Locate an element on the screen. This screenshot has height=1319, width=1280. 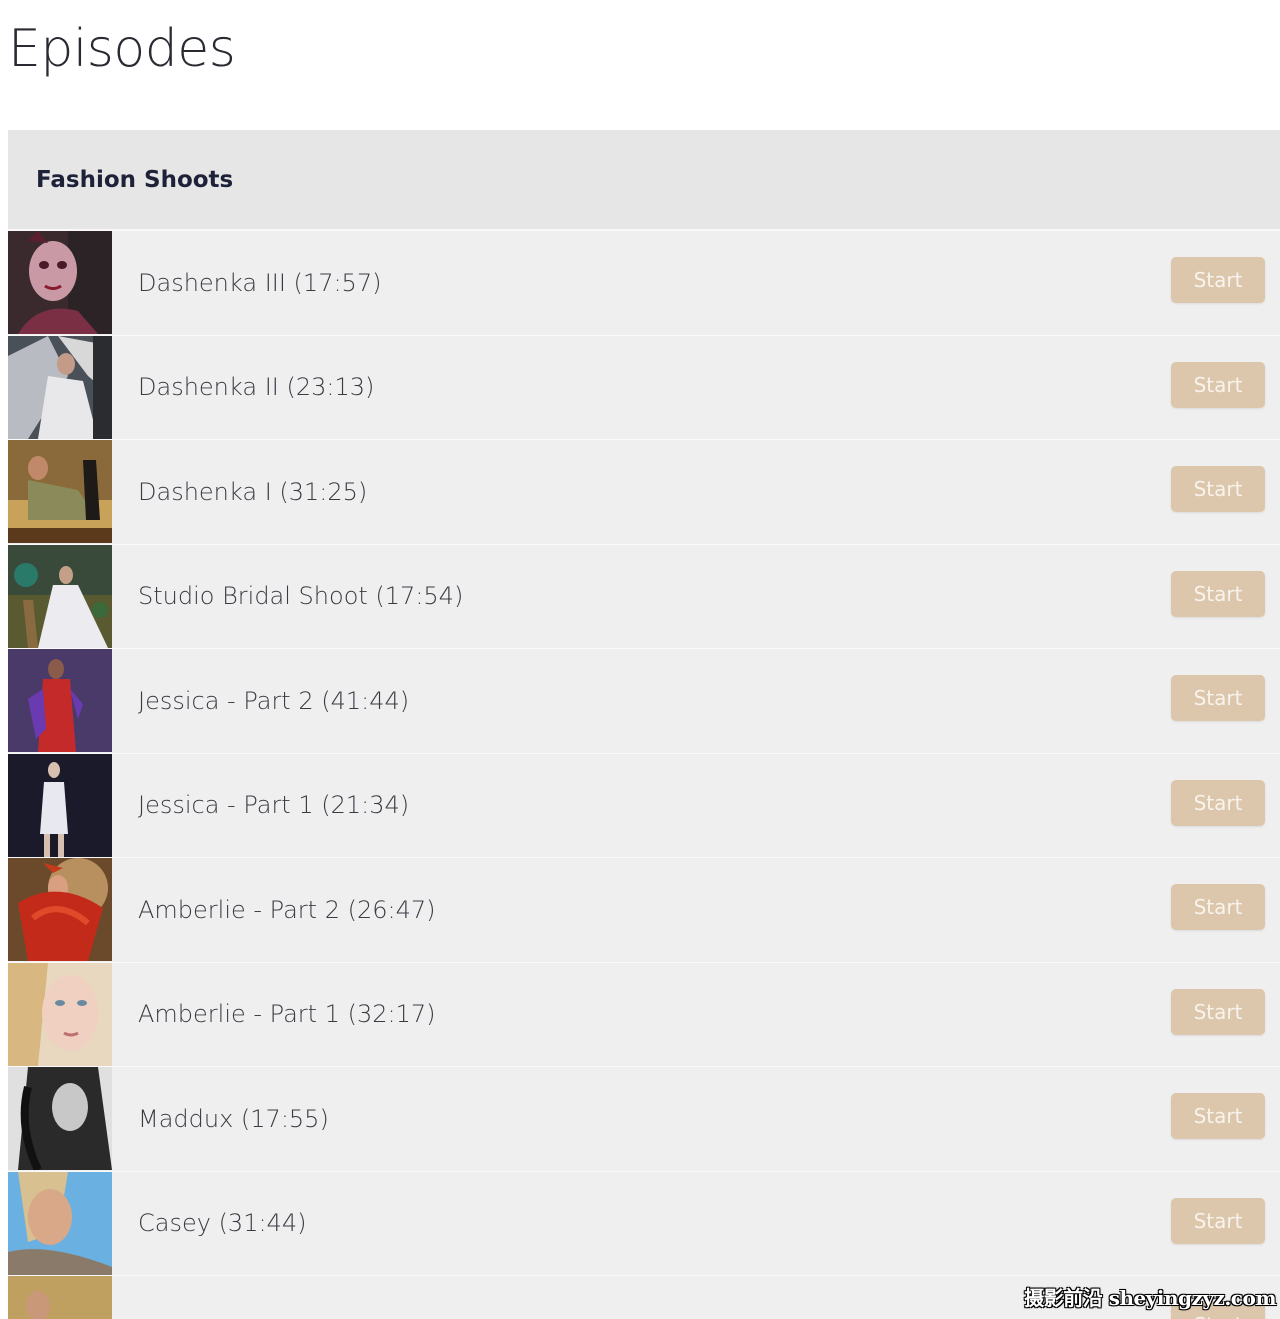
episode-row: Dashenka I (31:25) Start is located at coordinates (644, 491).